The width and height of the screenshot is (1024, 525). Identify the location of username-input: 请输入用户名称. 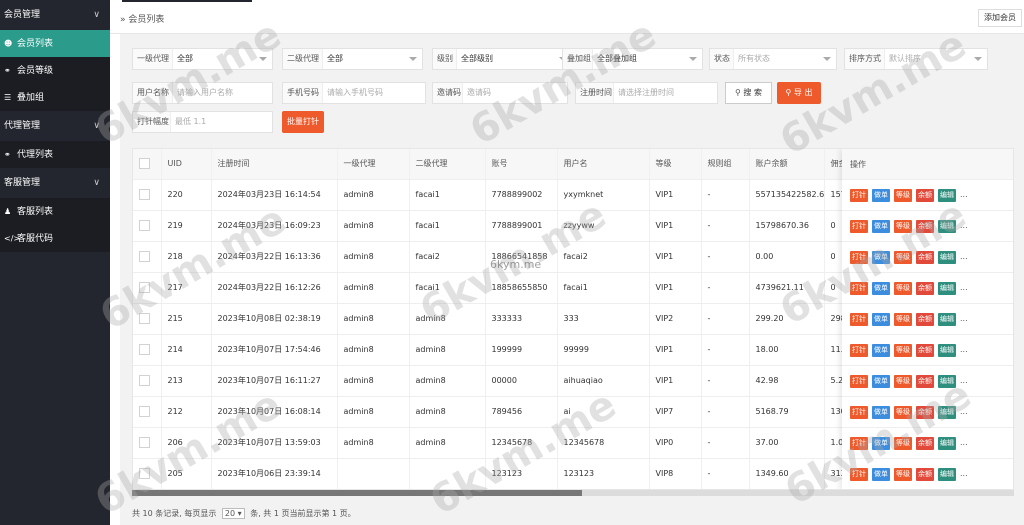
(222, 93).